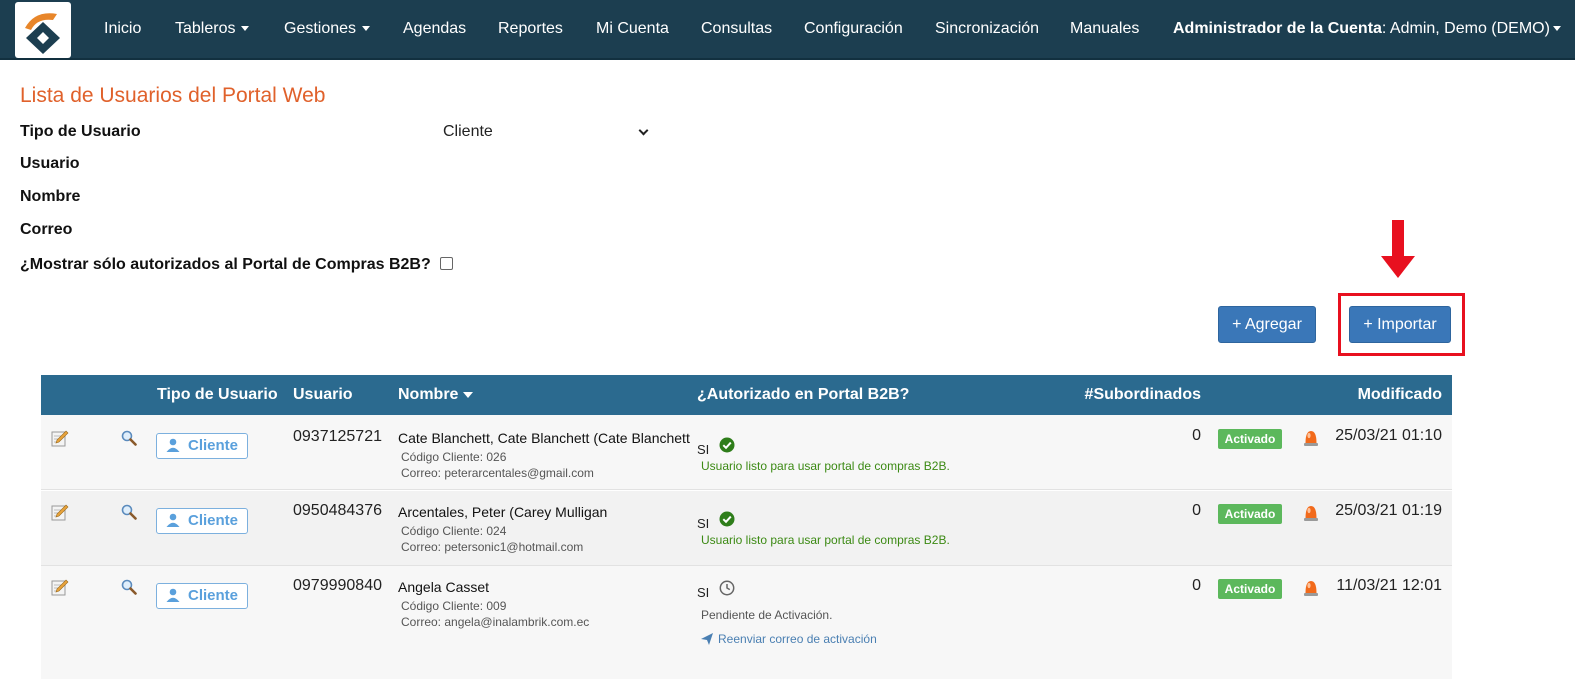  I want to click on nav-manuales-label: Manuales, so click(1105, 28).